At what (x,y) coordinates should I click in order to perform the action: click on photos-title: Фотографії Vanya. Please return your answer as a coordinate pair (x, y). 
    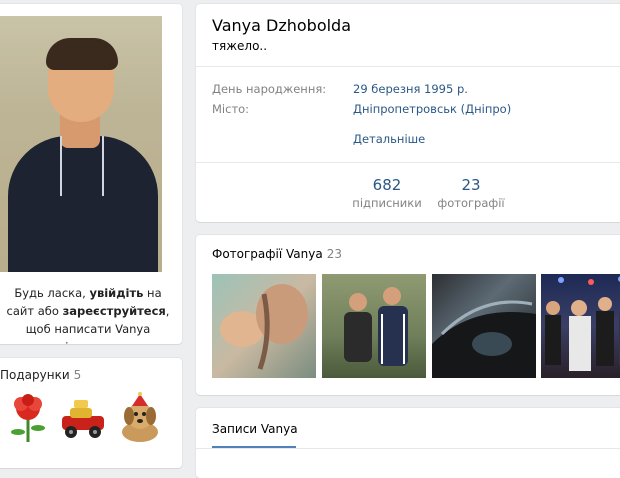
    Looking at the image, I should click on (267, 254).